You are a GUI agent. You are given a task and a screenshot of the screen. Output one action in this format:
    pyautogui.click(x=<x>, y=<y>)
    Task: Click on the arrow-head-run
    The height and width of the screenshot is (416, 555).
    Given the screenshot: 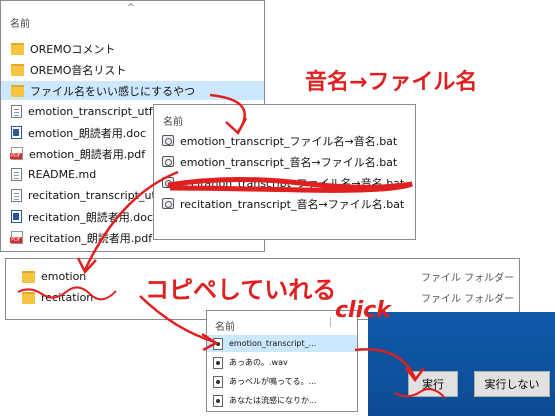 What is the action you would take?
    pyautogui.click(x=415, y=375)
    